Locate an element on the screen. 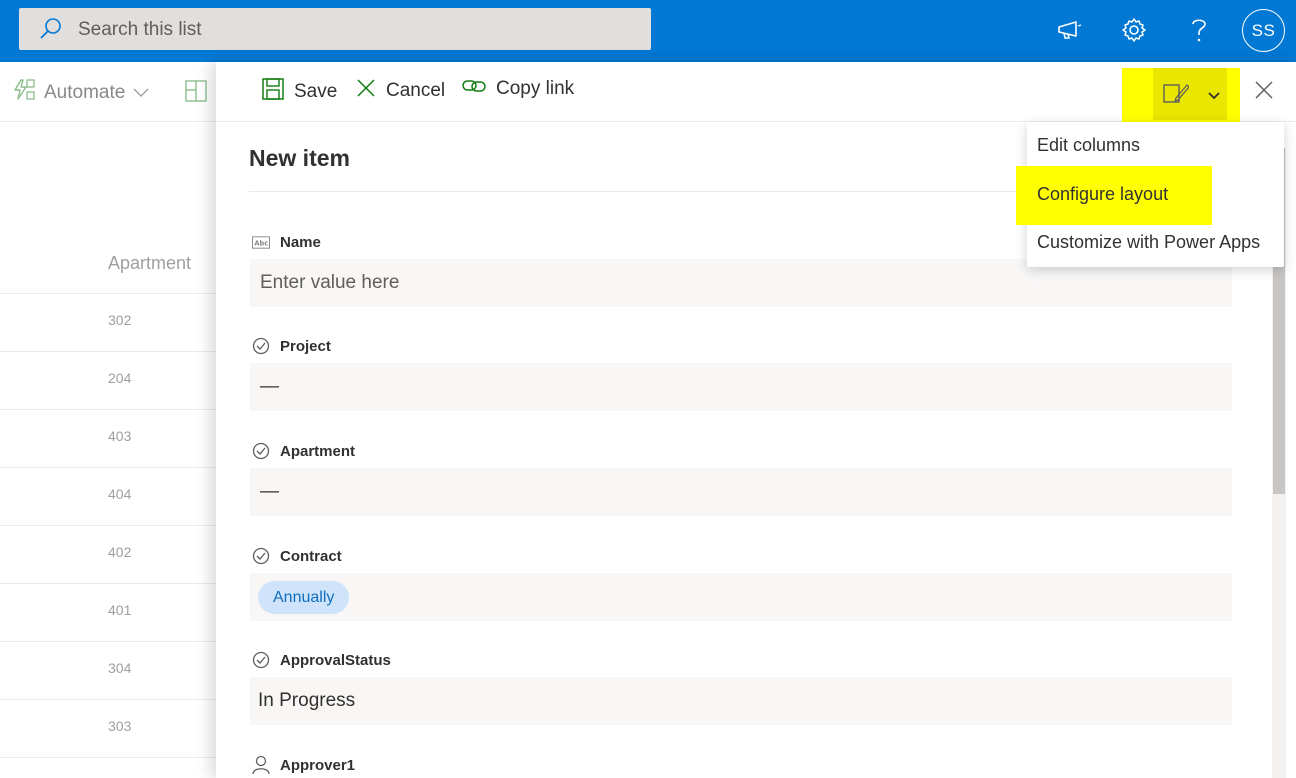  suite-bar: Search this list SS is located at coordinates (648, 31).